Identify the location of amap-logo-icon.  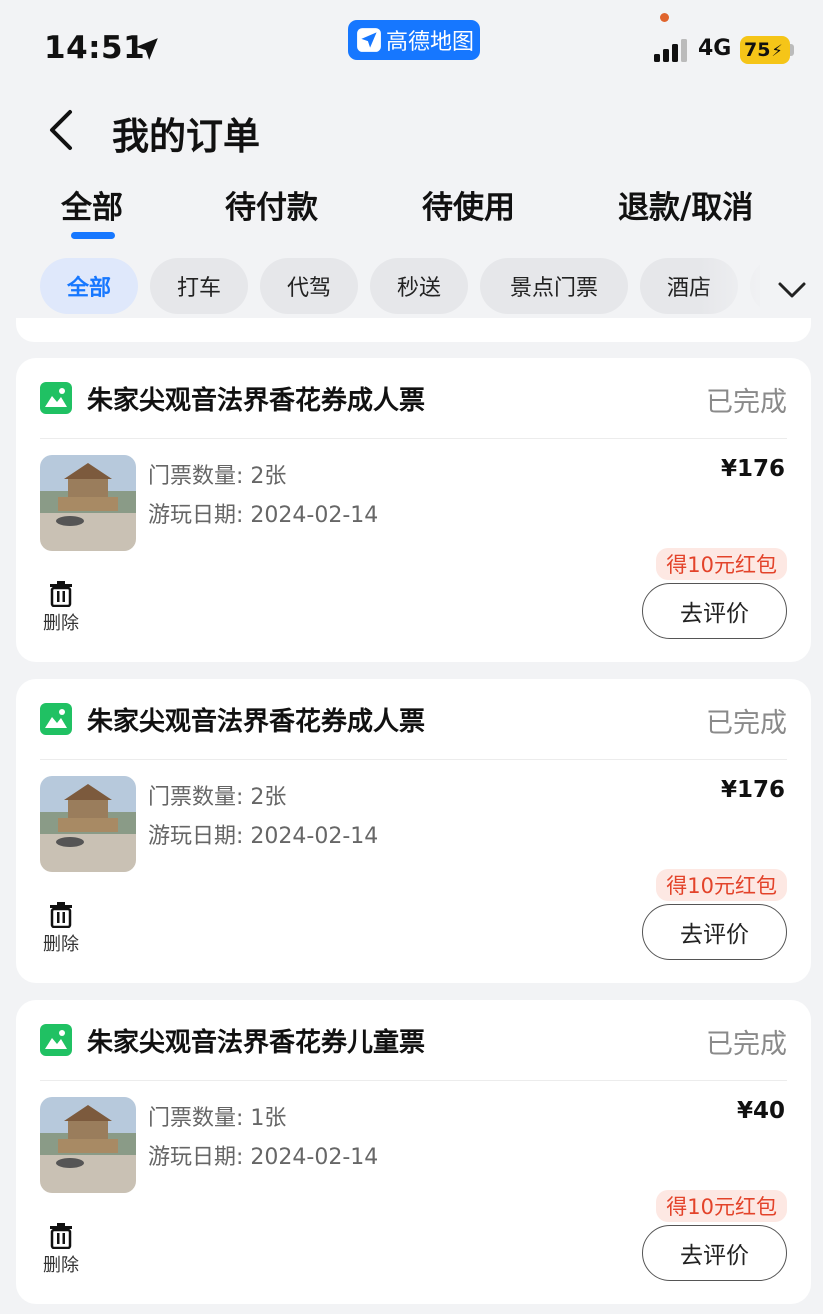
(369, 40).